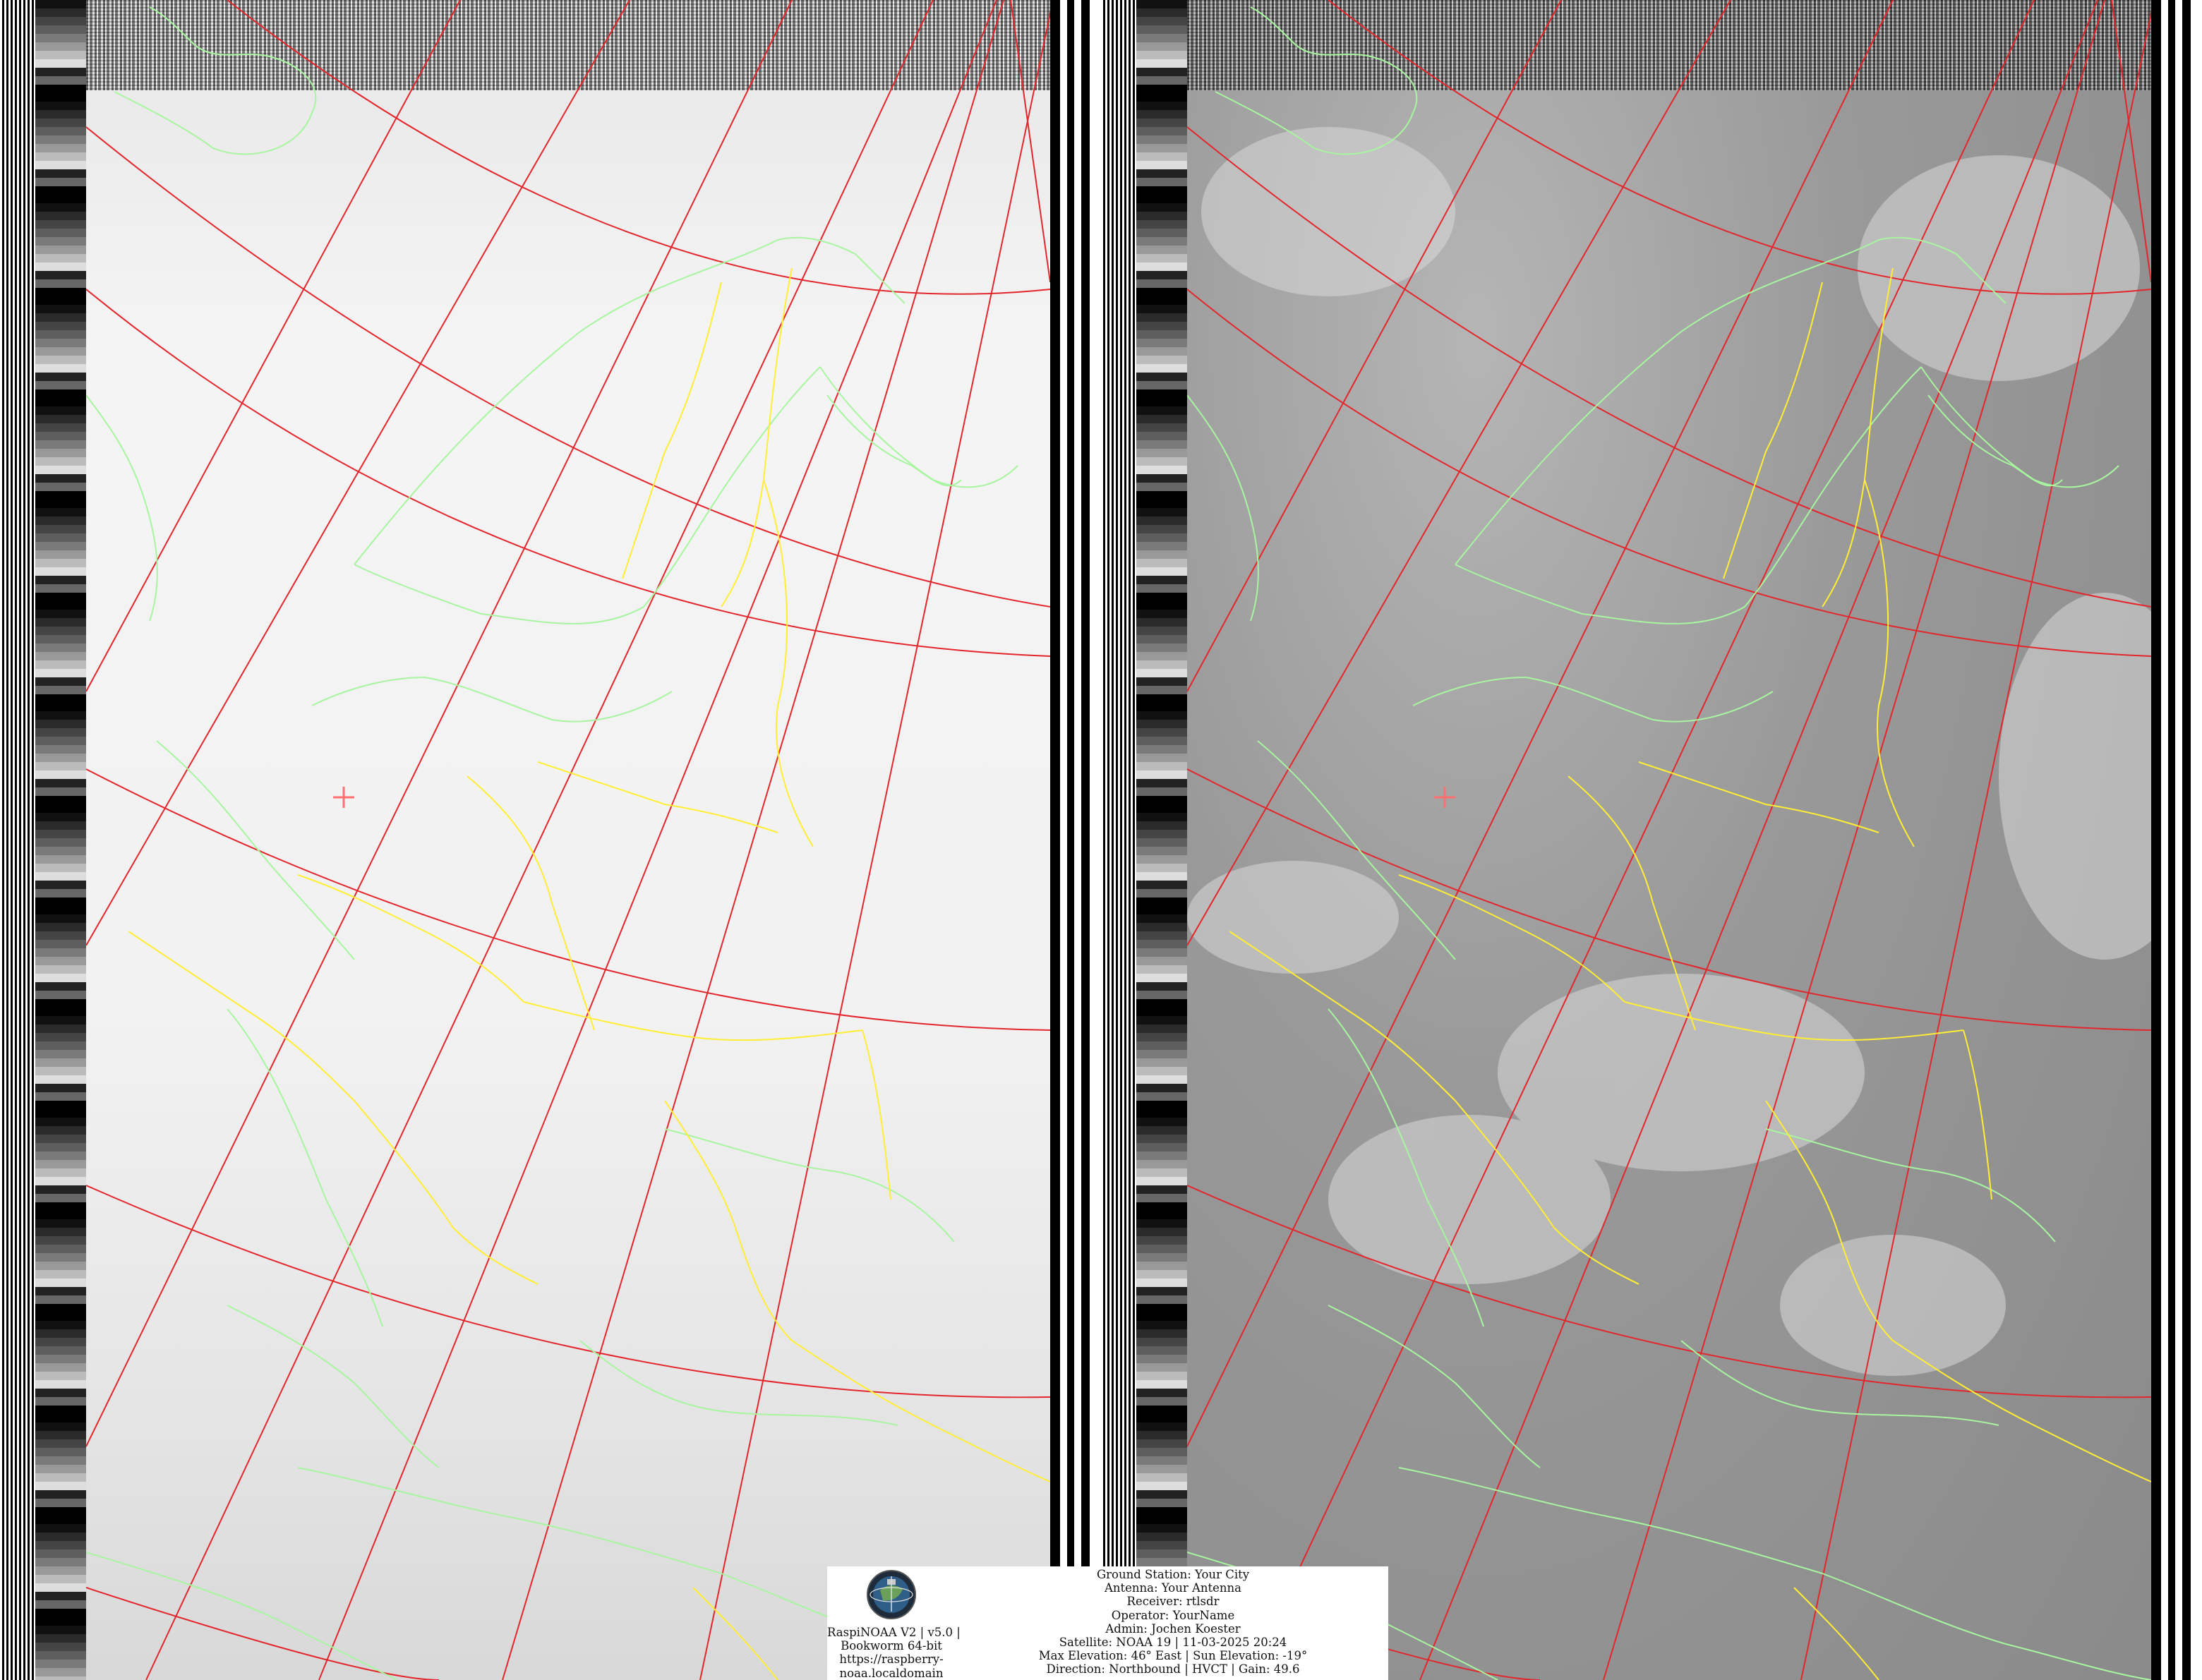  What do you see at coordinates (1173, 1588) in the screenshot?
I see `antenna: Antenna: Your Antenna` at bounding box center [1173, 1588].